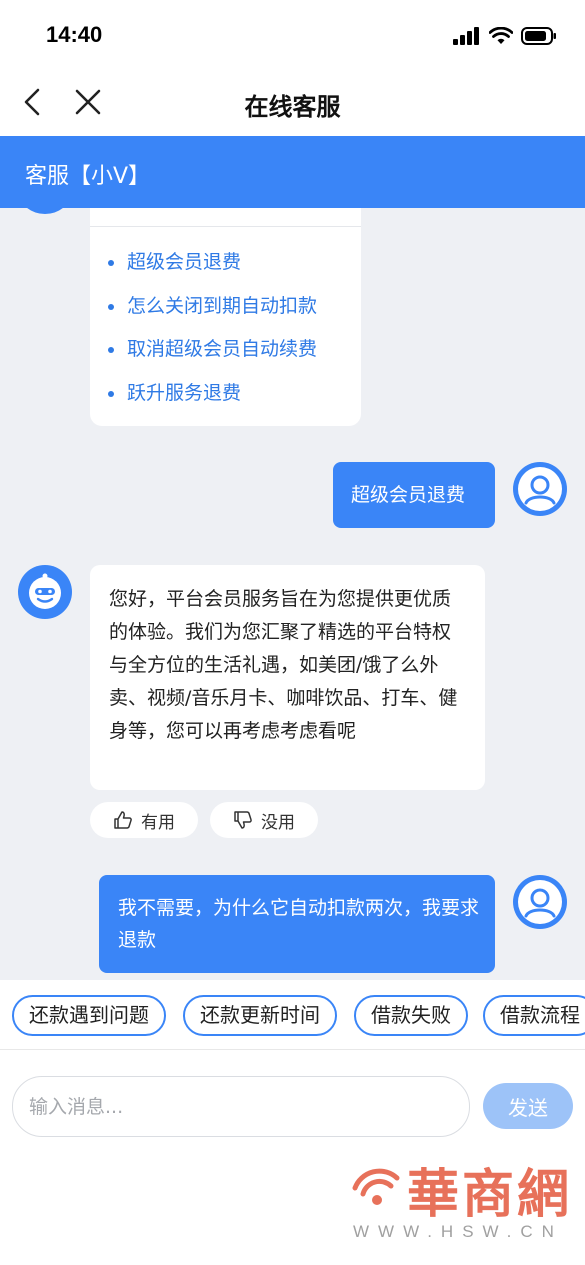 Image resolution: width=585 pixels, height=1265 pixels. Describe the element at coordinates (260, 1015) in the screenshot. I see `quick-reply-chip: 还款更新时间` at that location.